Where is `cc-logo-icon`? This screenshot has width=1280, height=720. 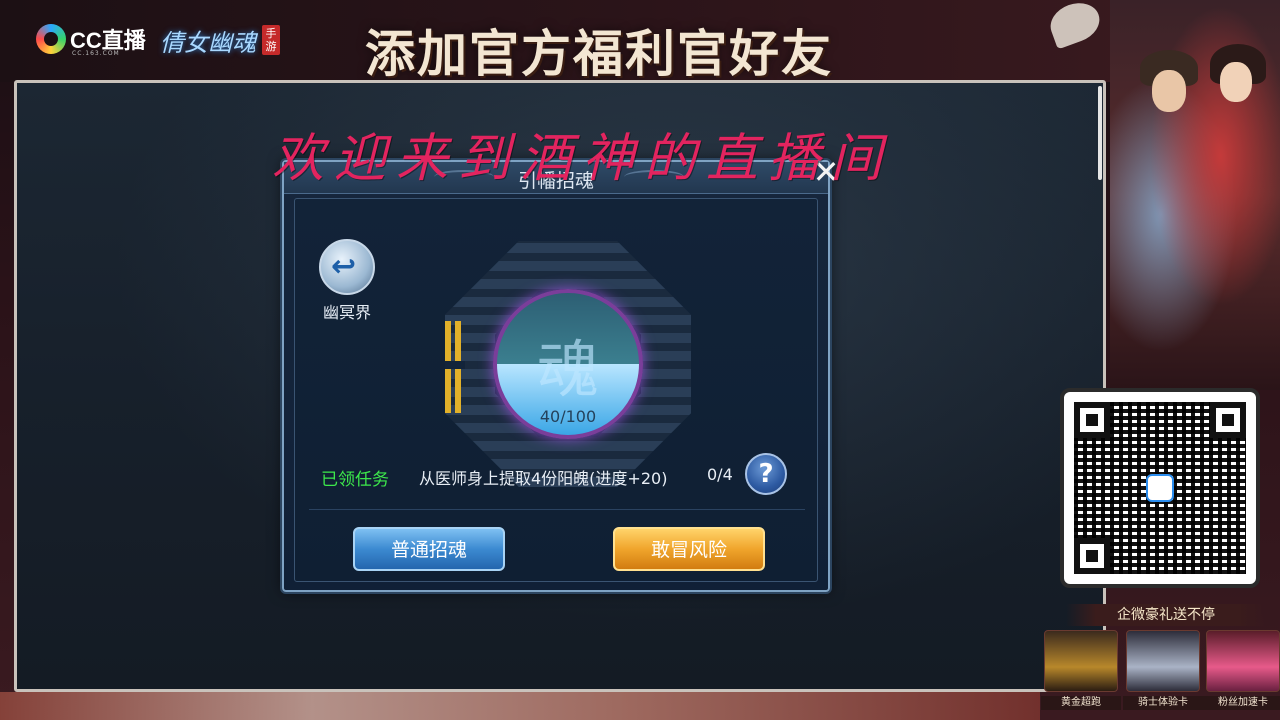 cc-logo-icon is located at coordinates (51, 39).